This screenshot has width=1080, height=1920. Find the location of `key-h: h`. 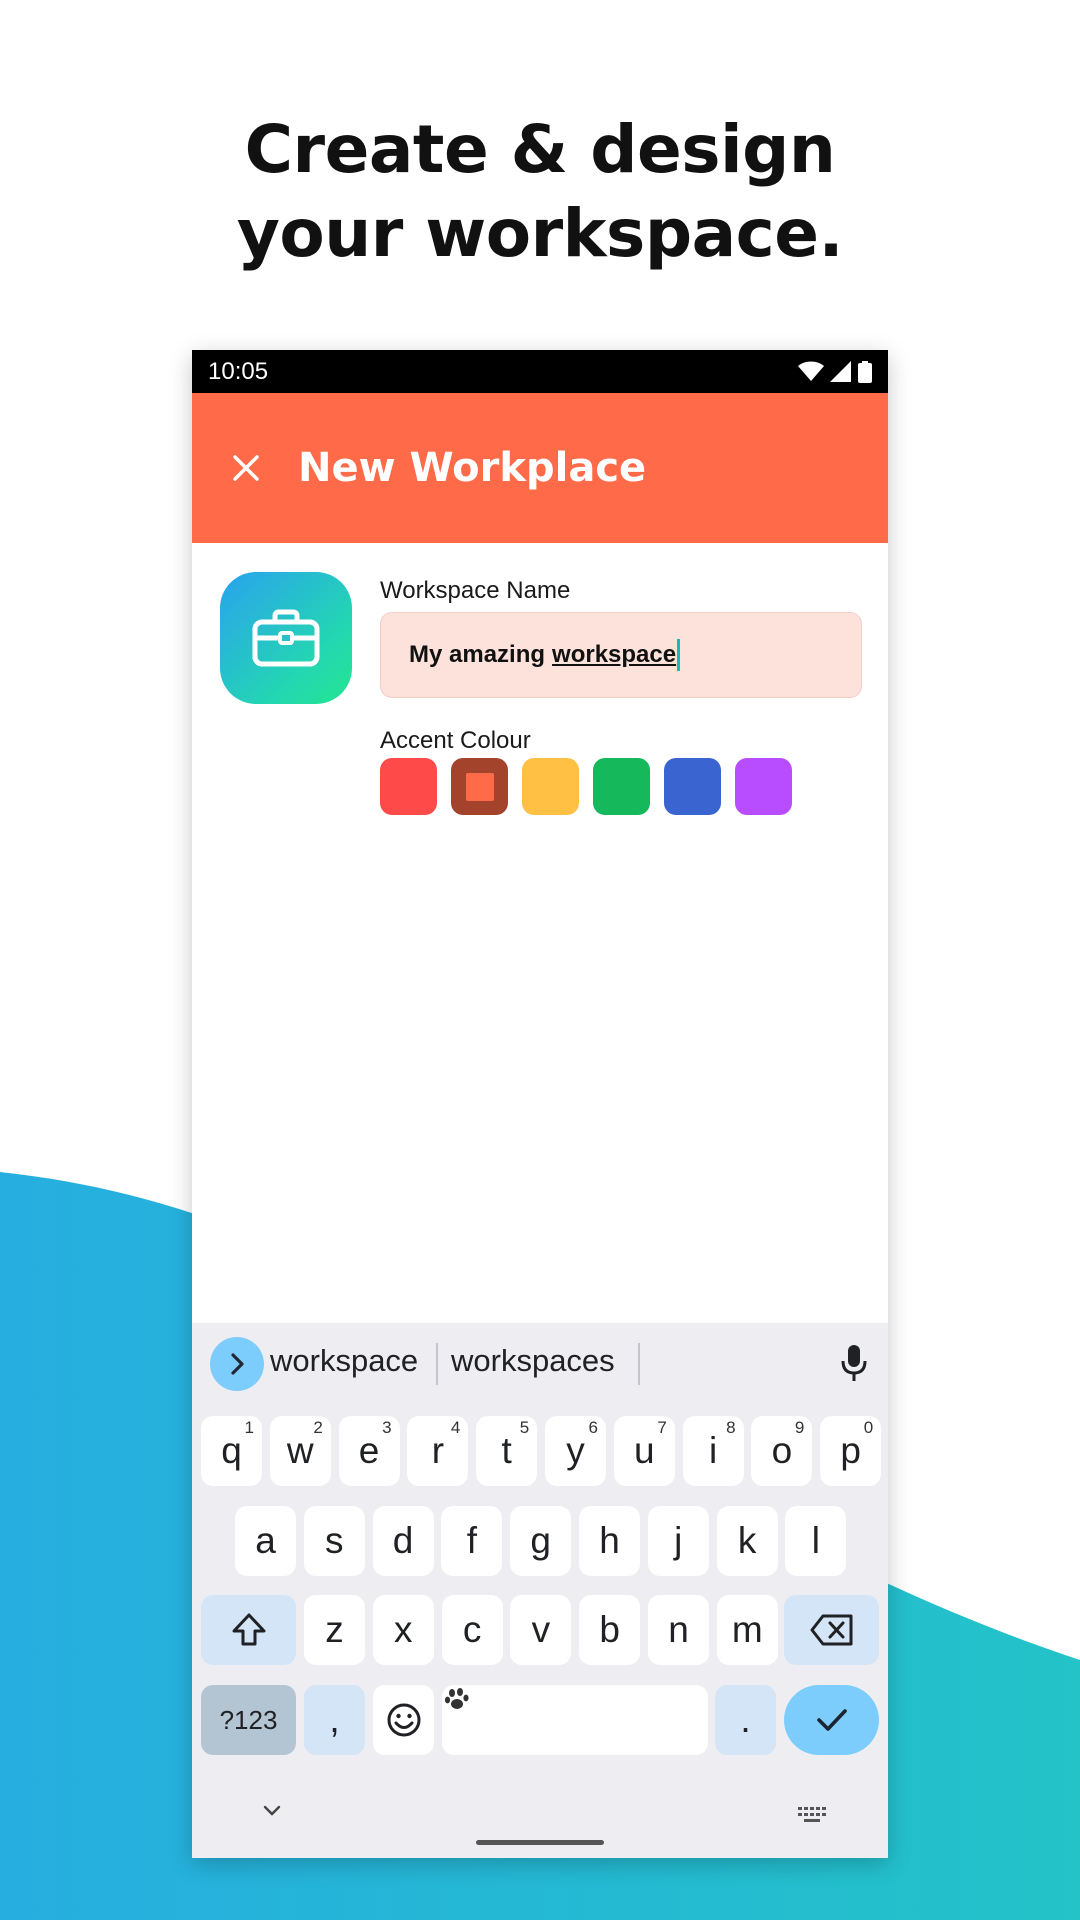

key-h: h is located at coordinates (609, 1541).